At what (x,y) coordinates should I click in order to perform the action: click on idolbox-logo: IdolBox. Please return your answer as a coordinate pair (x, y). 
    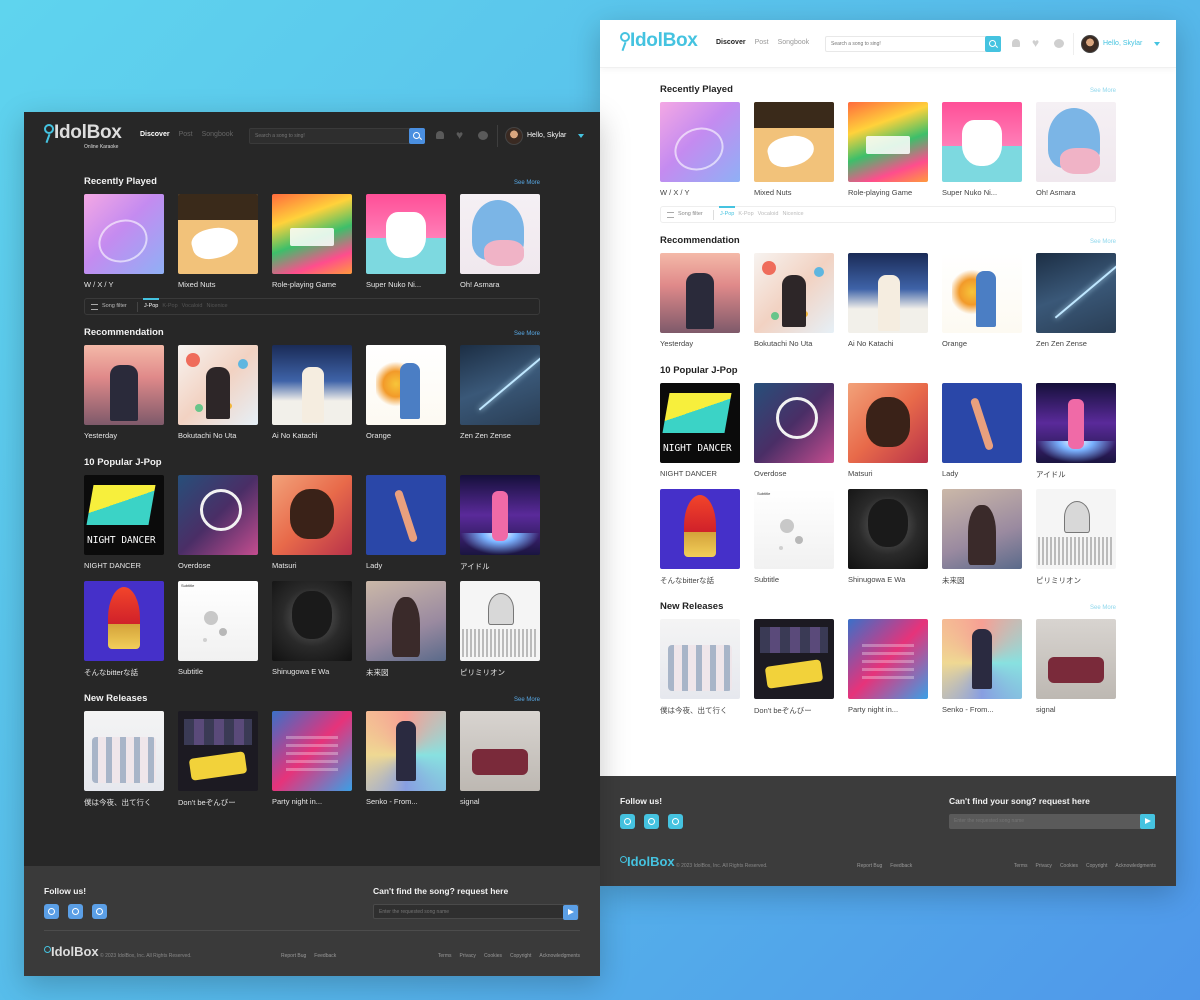
    Looking at the image, I should click on (659, 44).